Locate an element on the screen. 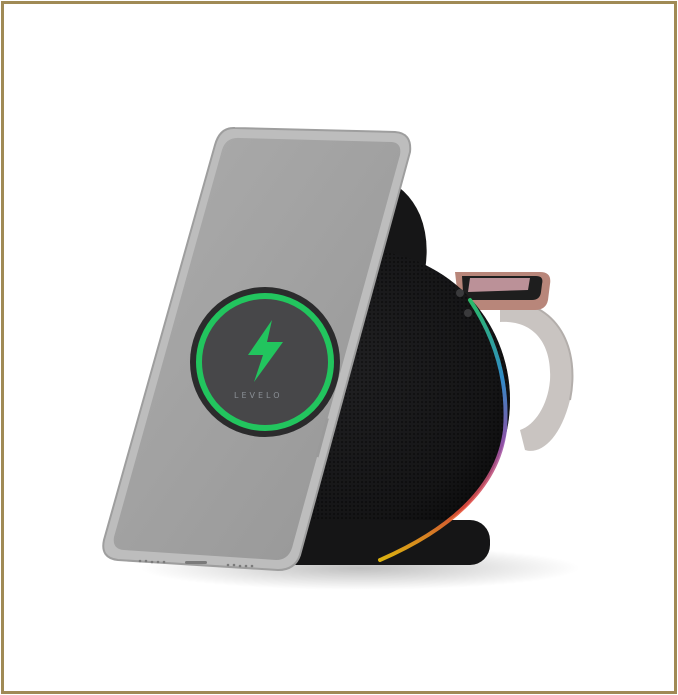 The image size is (678, 695). watch-band is located at coordinates (536, 375).